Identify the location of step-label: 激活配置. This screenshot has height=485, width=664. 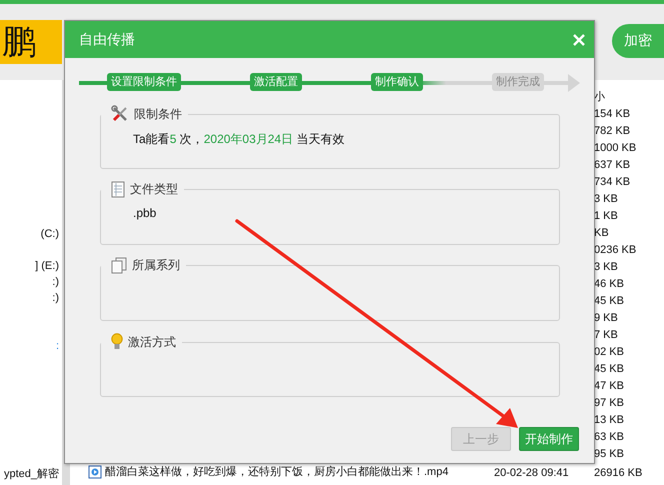
(276, 82).